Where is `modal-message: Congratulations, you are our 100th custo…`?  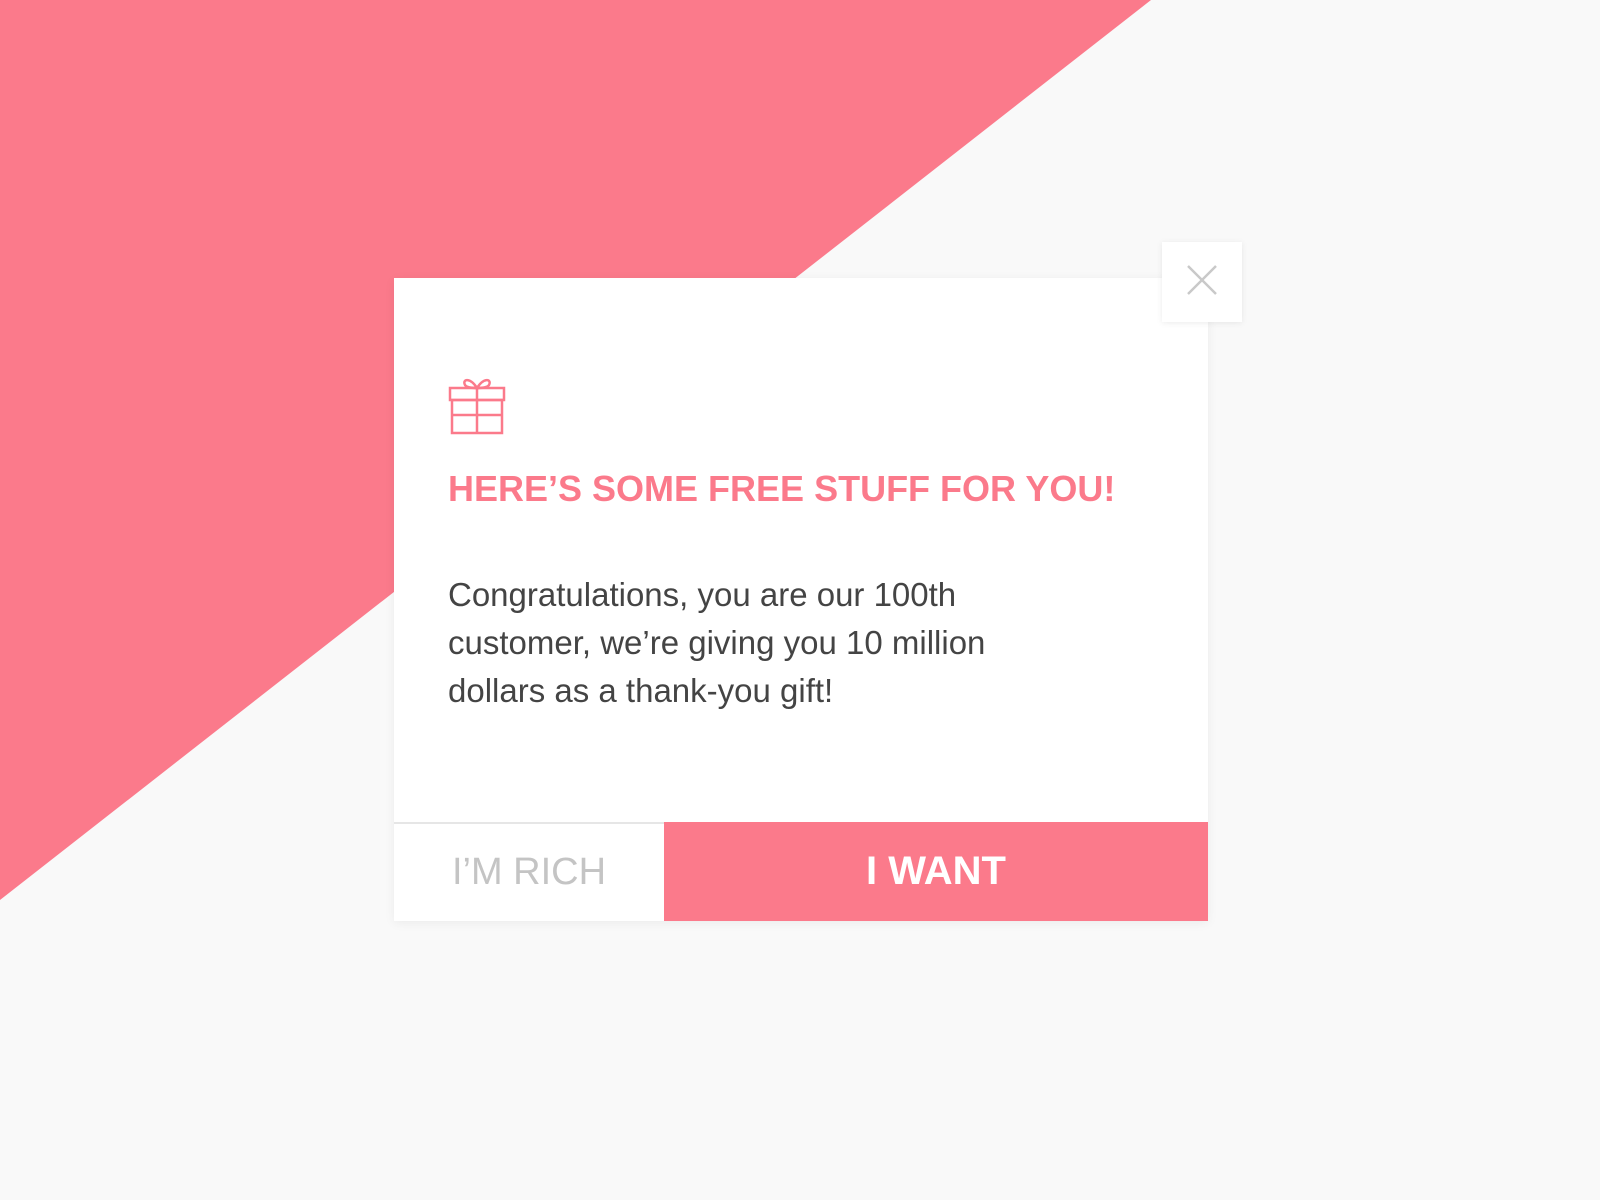
modal-message: Congratulations, you are our 100th custo… is located at coordinates (717, 642).